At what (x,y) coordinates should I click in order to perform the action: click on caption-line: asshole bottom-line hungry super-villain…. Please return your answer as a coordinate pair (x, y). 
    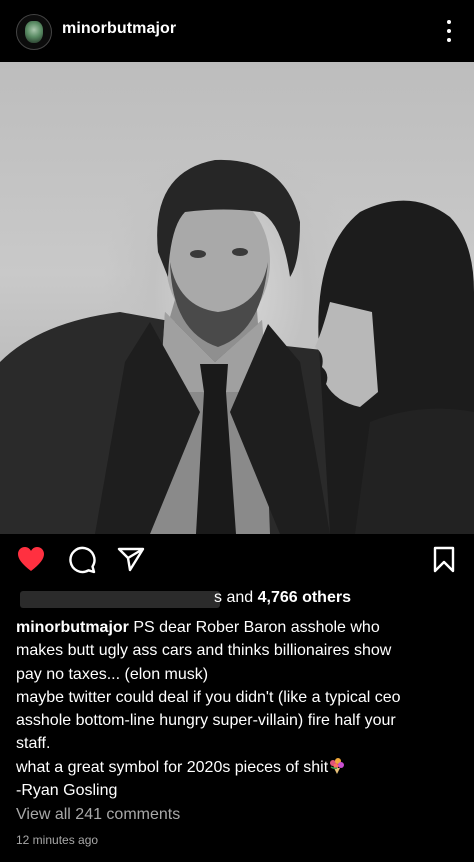
    Looking at the image, I should click on (206, 721).